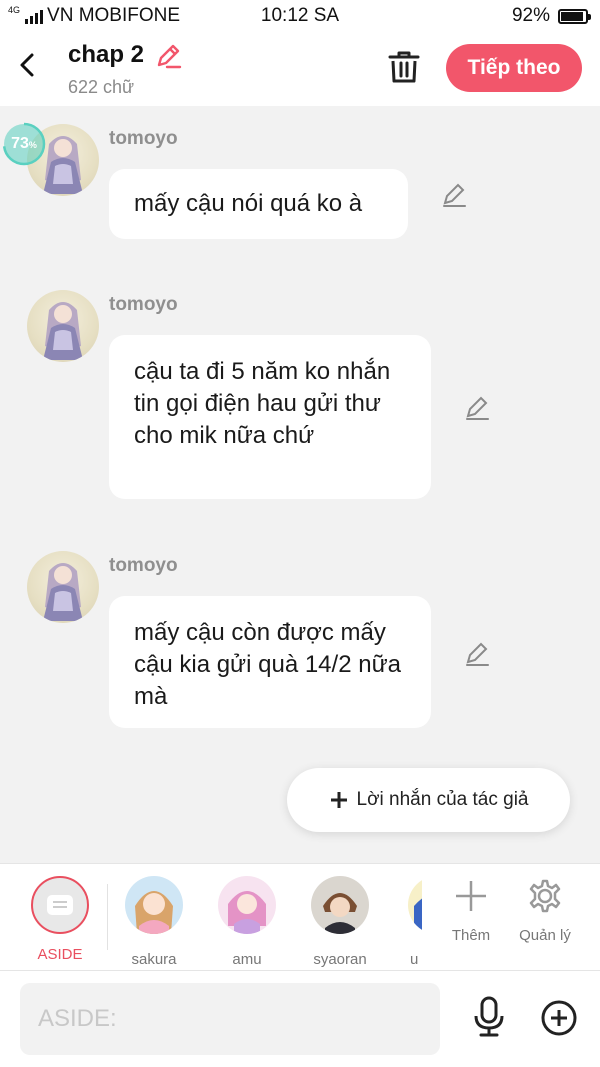 The image size is (600, 1067). I want to click on gear-icon, so click(545, 896).